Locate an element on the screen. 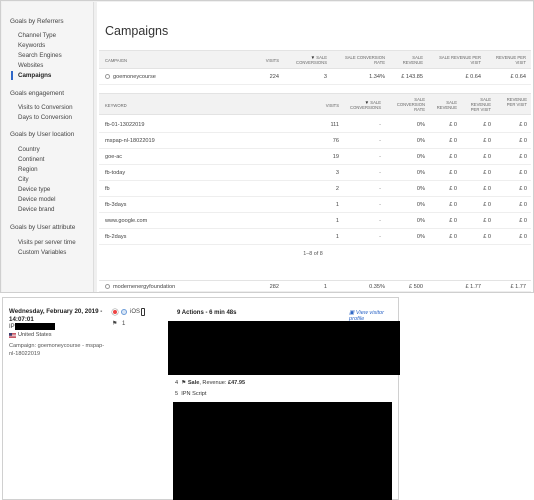  cell-keyword: fb-3days is located at coordinates (116, 205).